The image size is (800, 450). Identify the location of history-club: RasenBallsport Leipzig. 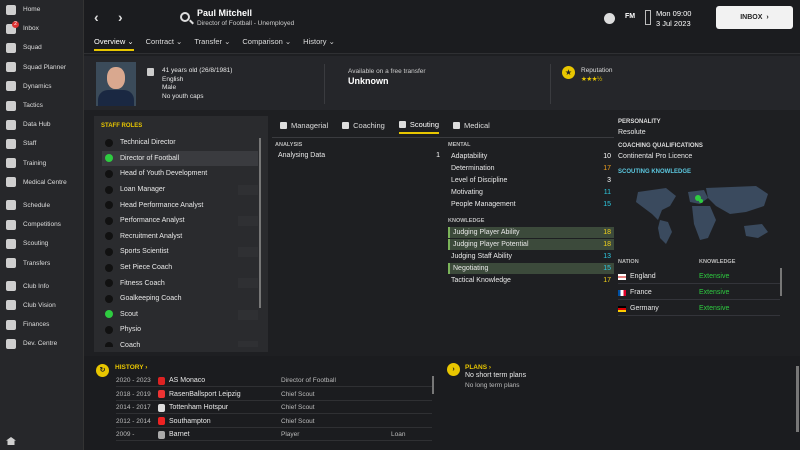
(225, 394).